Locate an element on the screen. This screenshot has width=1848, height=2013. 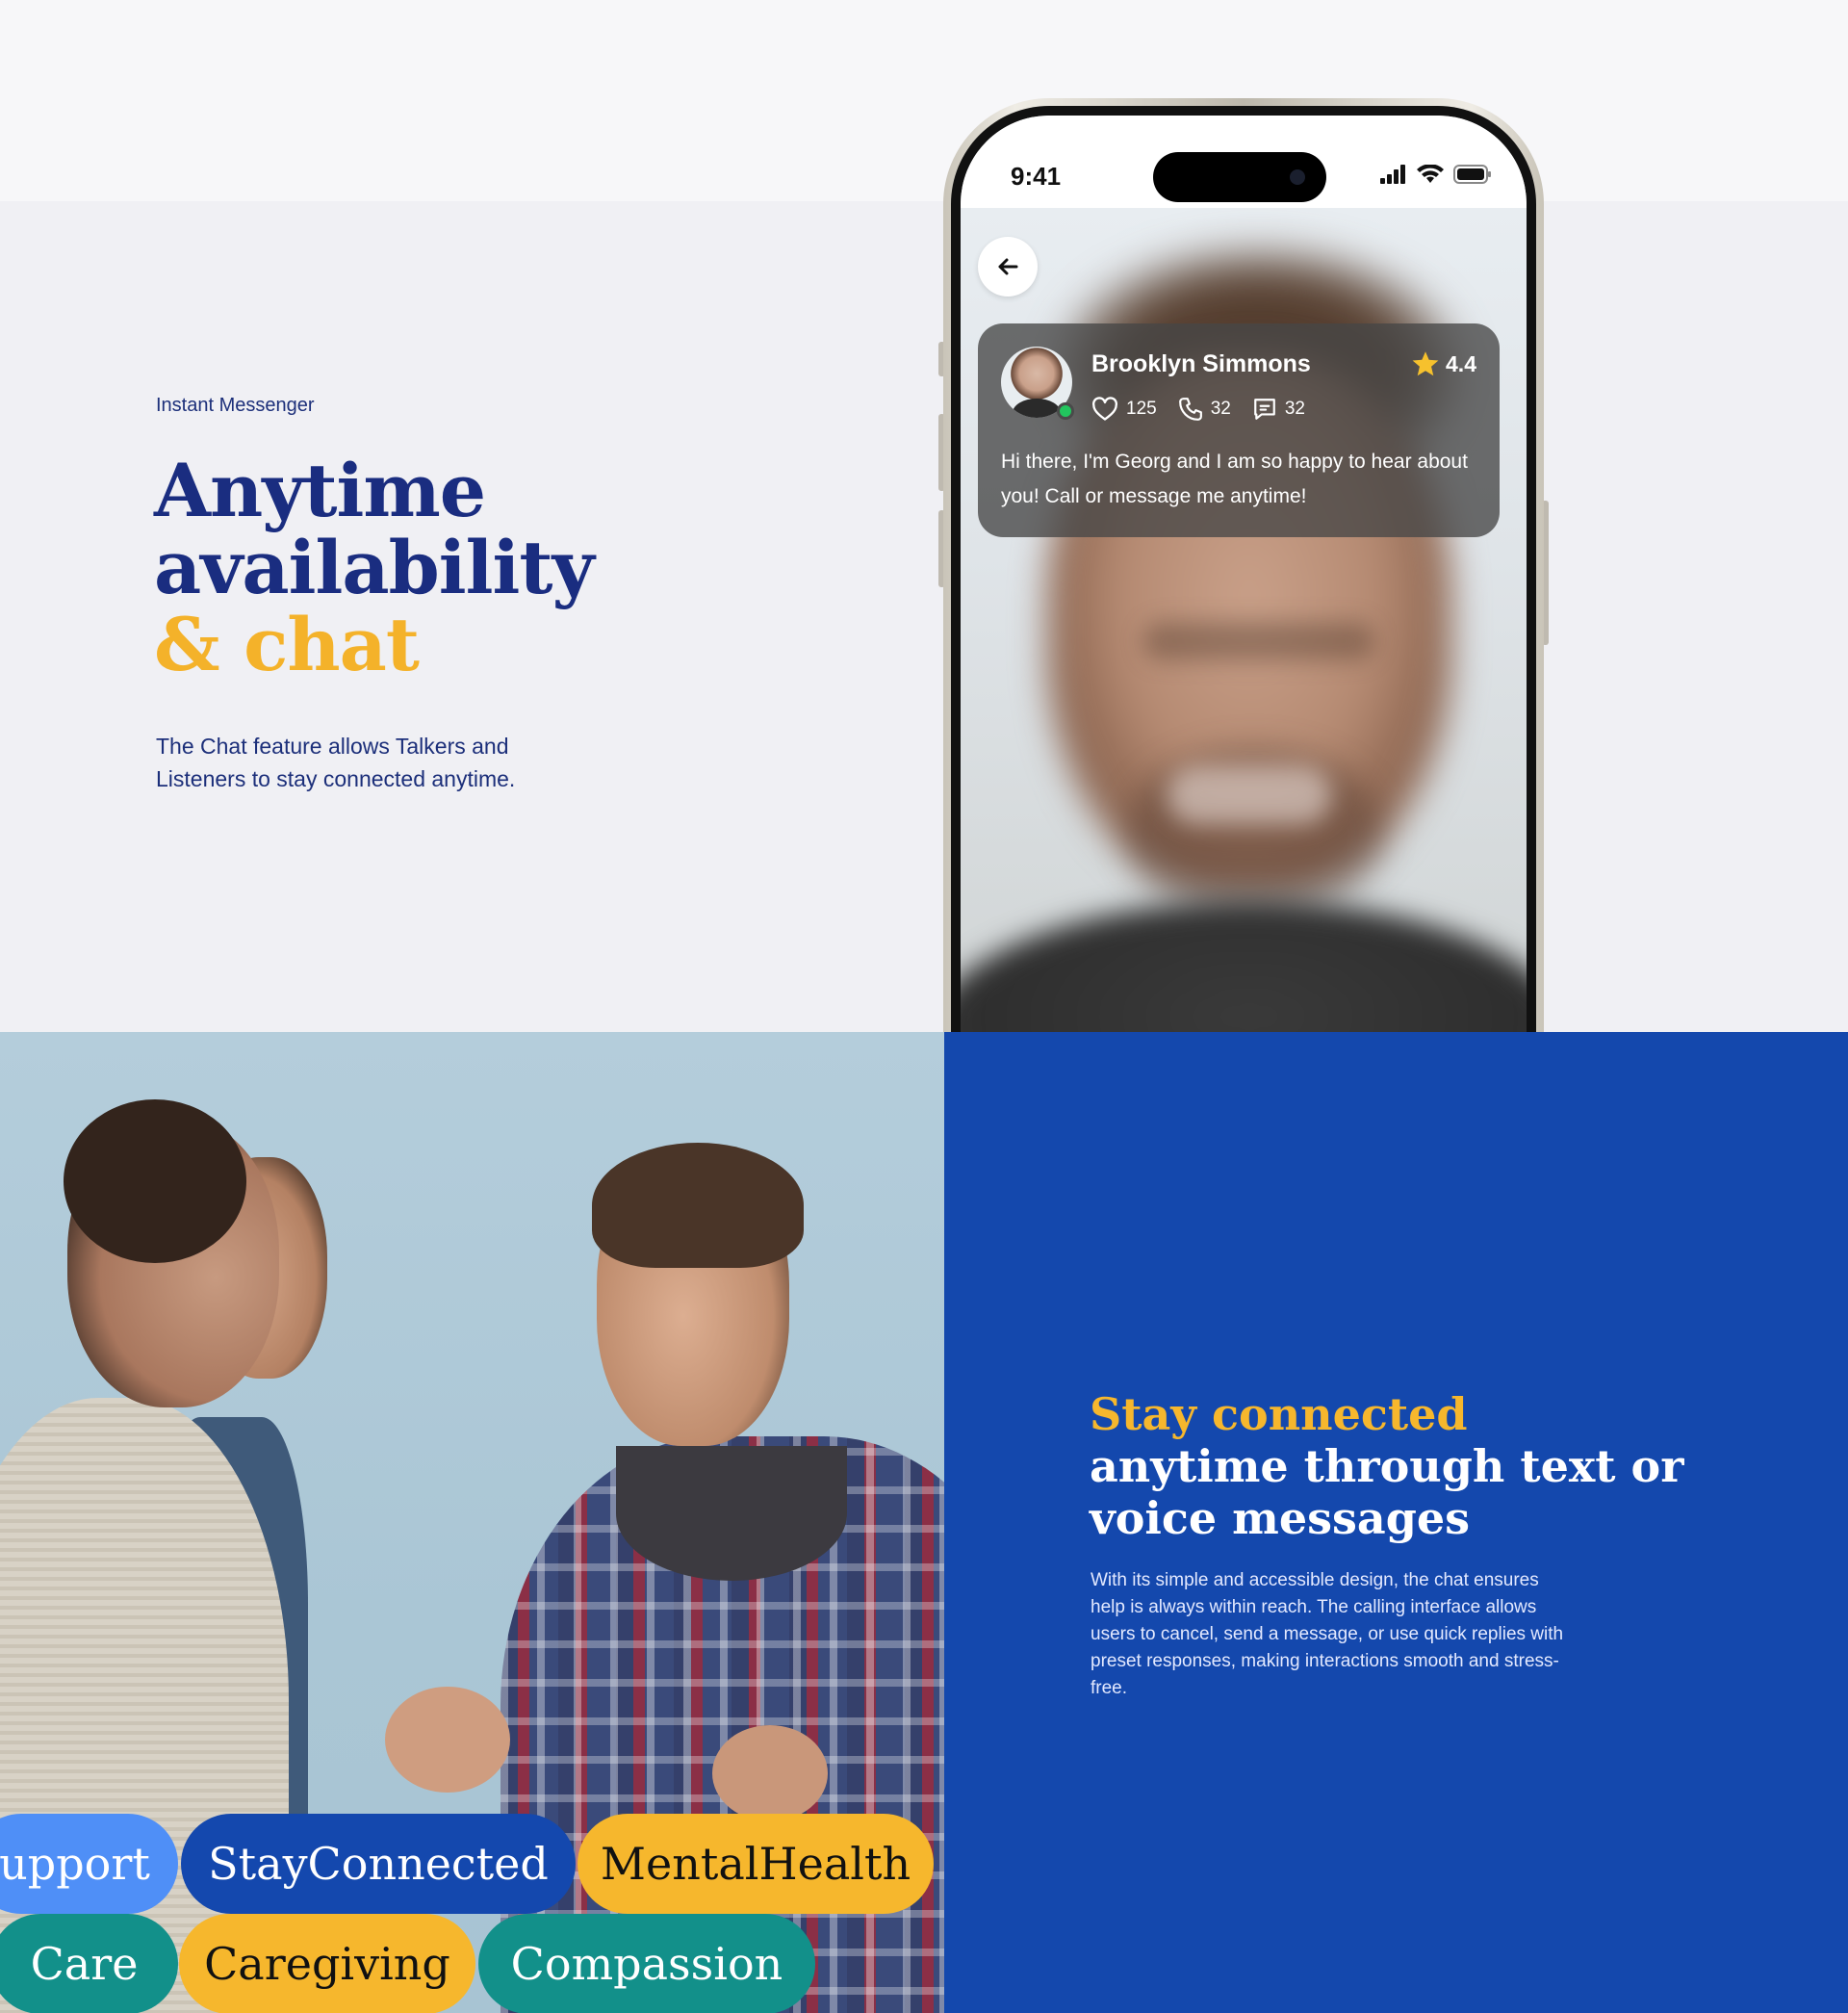
tag-stayconnected: StayConnected is located at coordinates (378, 1864).